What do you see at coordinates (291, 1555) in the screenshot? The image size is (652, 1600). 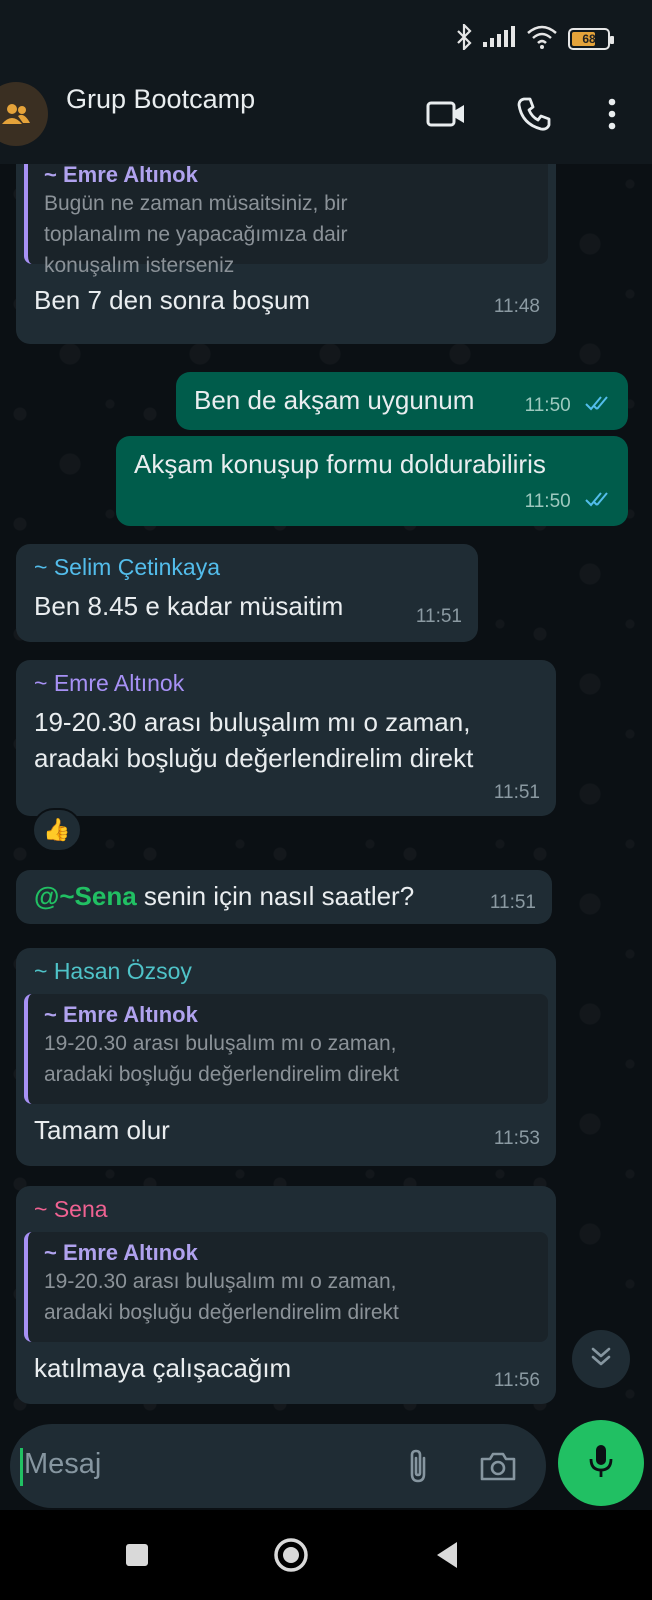 I see `home-circle-icon` at bounding box center [291, 1555].